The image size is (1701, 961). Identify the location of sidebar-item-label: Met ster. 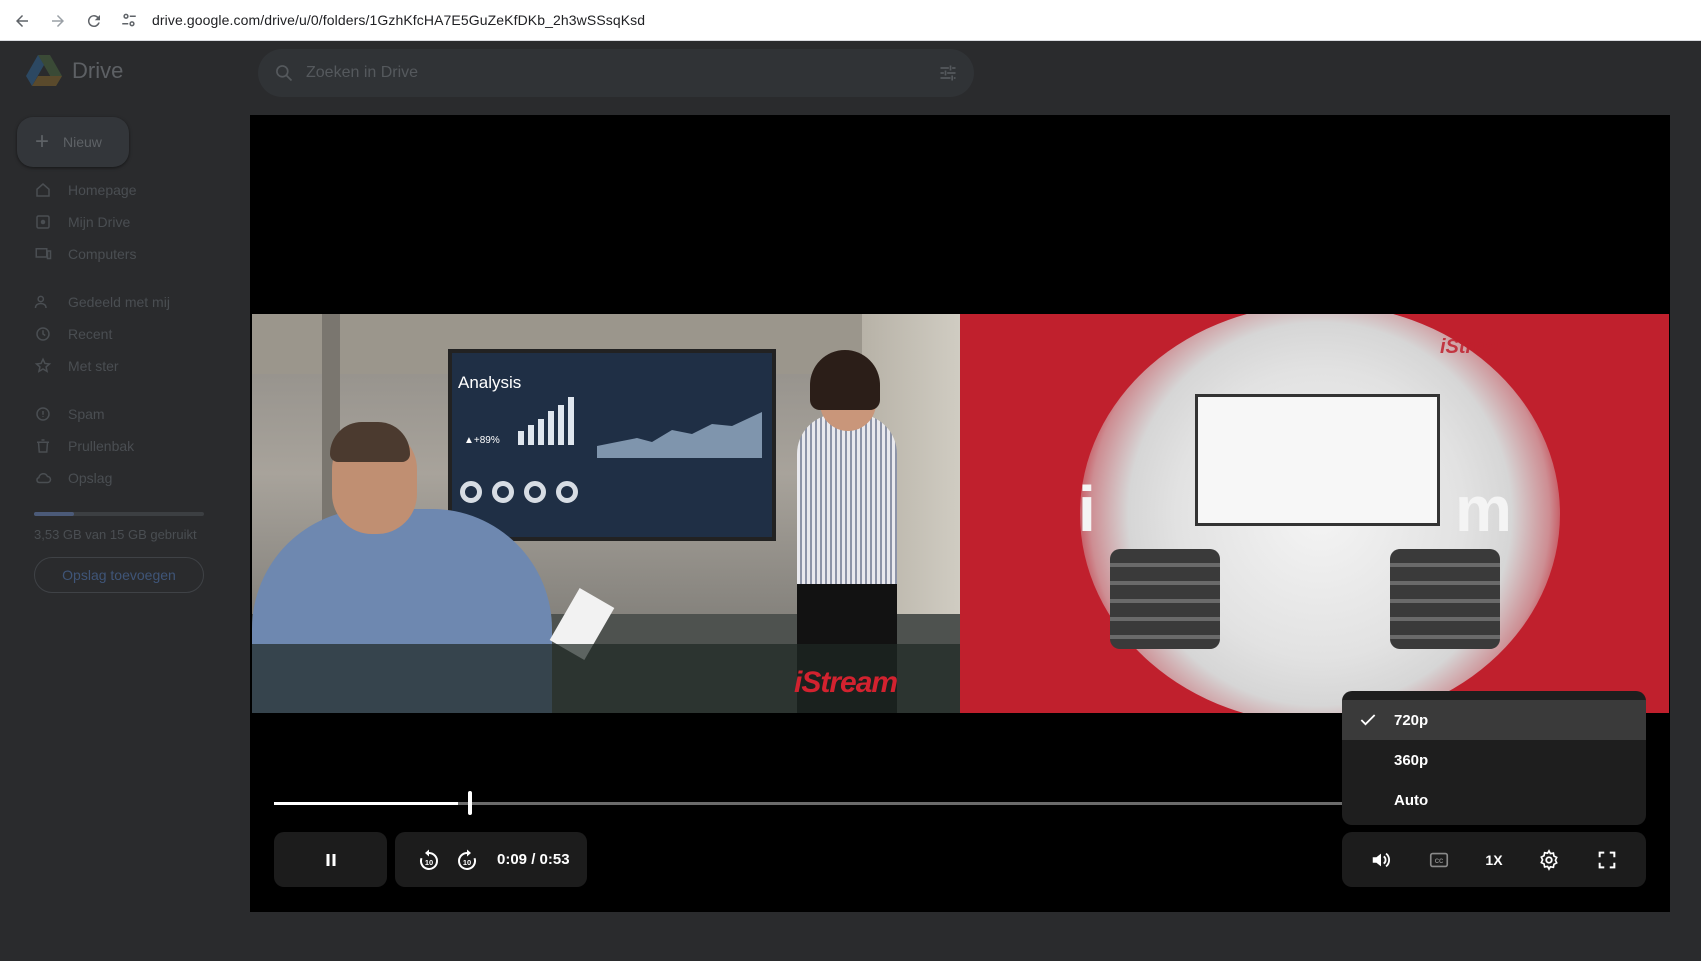
(93, 366).